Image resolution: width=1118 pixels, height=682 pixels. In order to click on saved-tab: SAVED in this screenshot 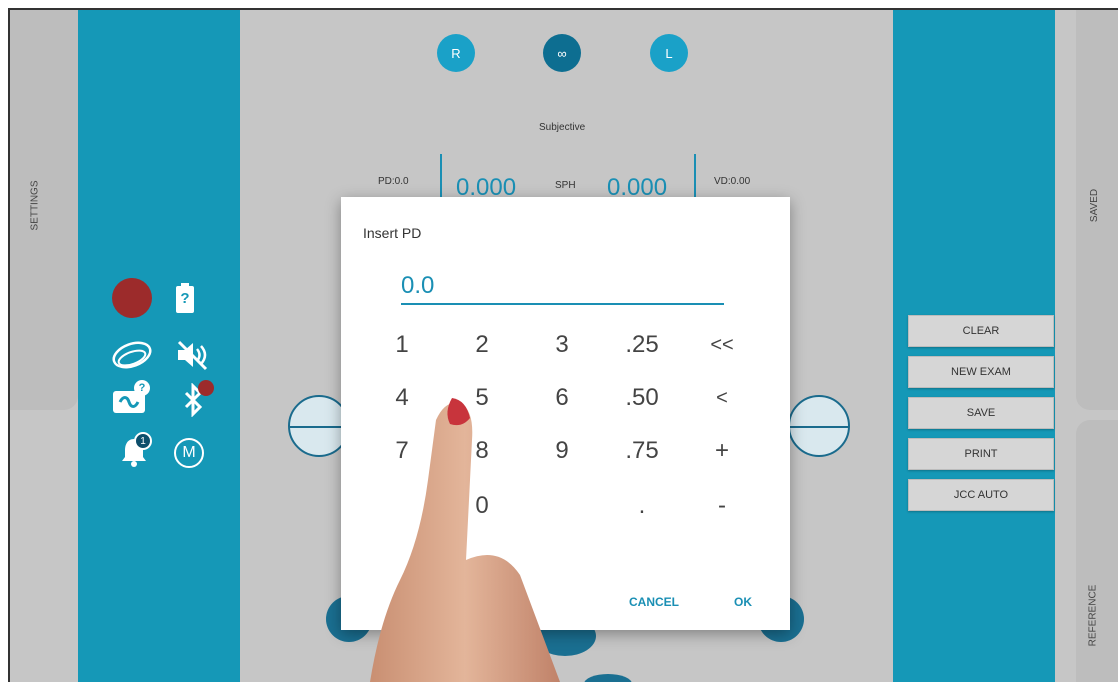, I will do `click(1097, 210)`.